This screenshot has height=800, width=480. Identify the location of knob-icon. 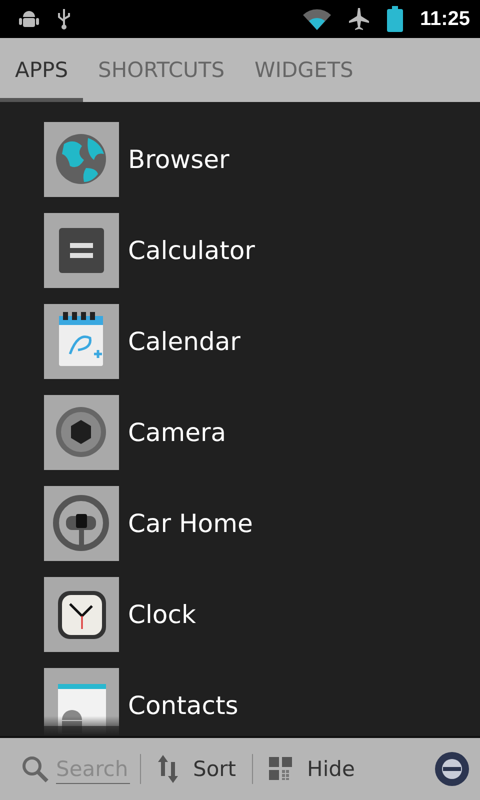
(452, 769).